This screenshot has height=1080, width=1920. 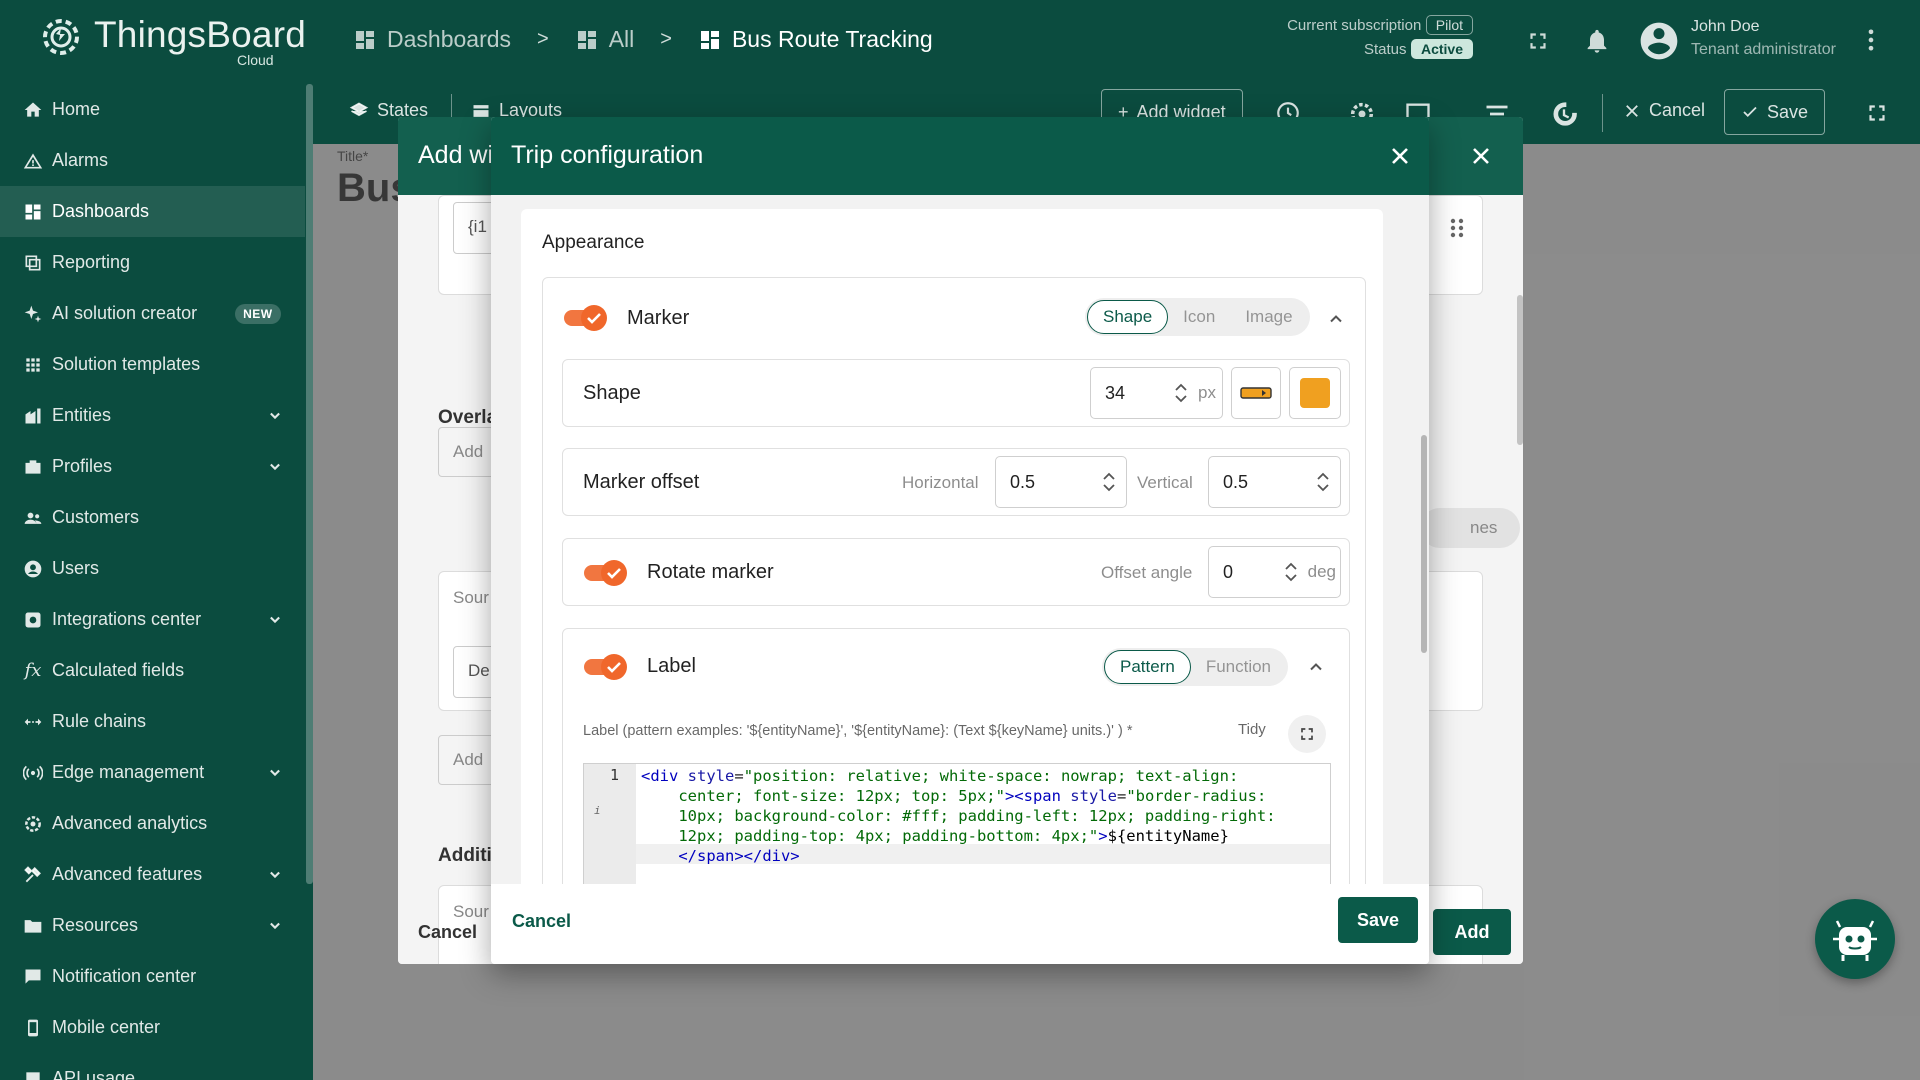 I want to click on marker-shape-icon, so click(x=1256, y=393).